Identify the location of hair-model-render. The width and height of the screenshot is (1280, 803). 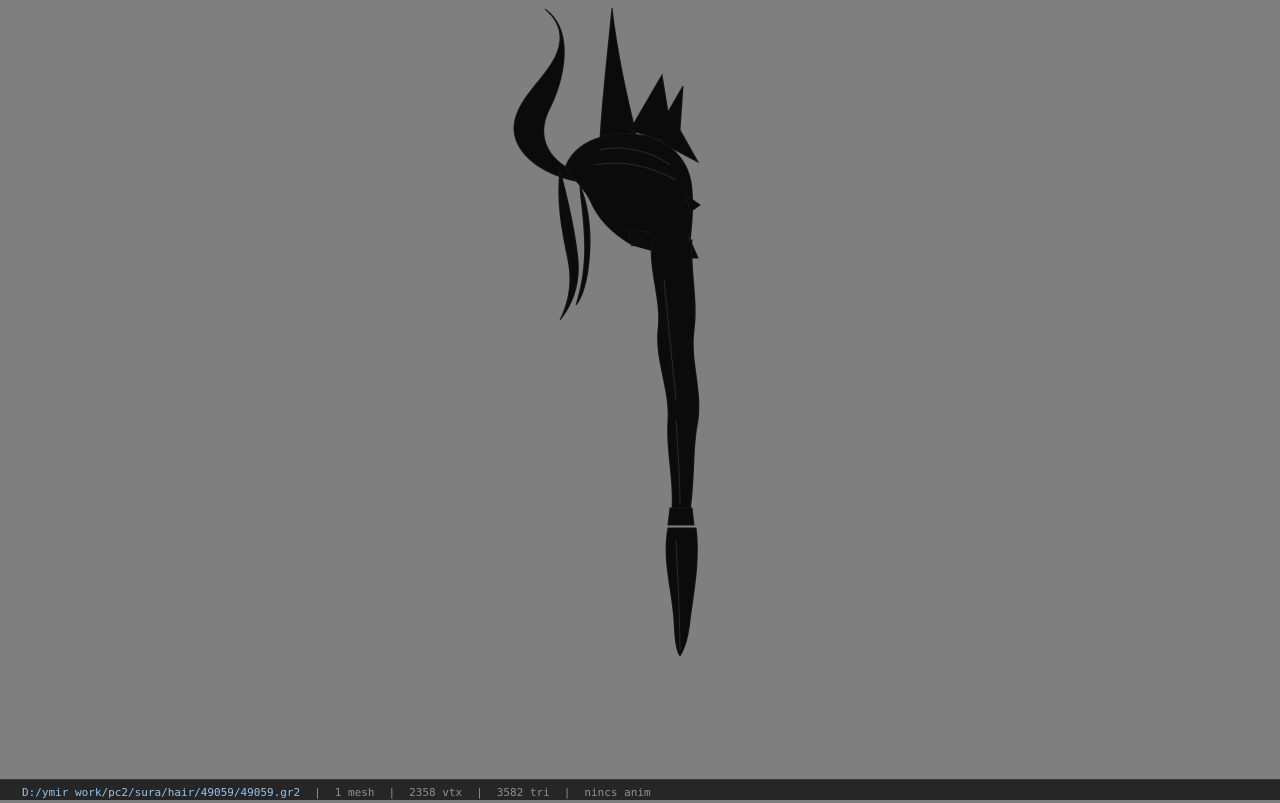
(607, 332).